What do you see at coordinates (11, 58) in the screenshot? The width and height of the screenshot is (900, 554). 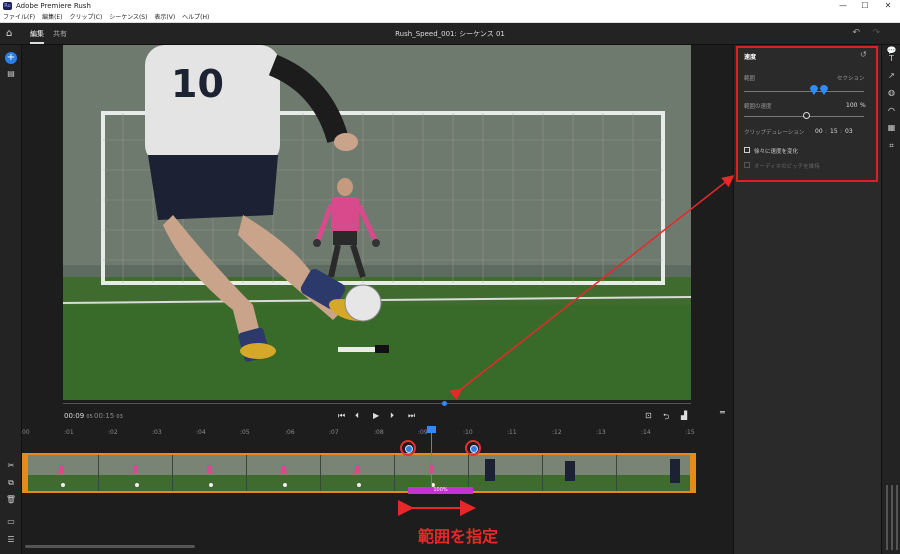 I see `add-media-button: +` at bounding box center [11, 58].